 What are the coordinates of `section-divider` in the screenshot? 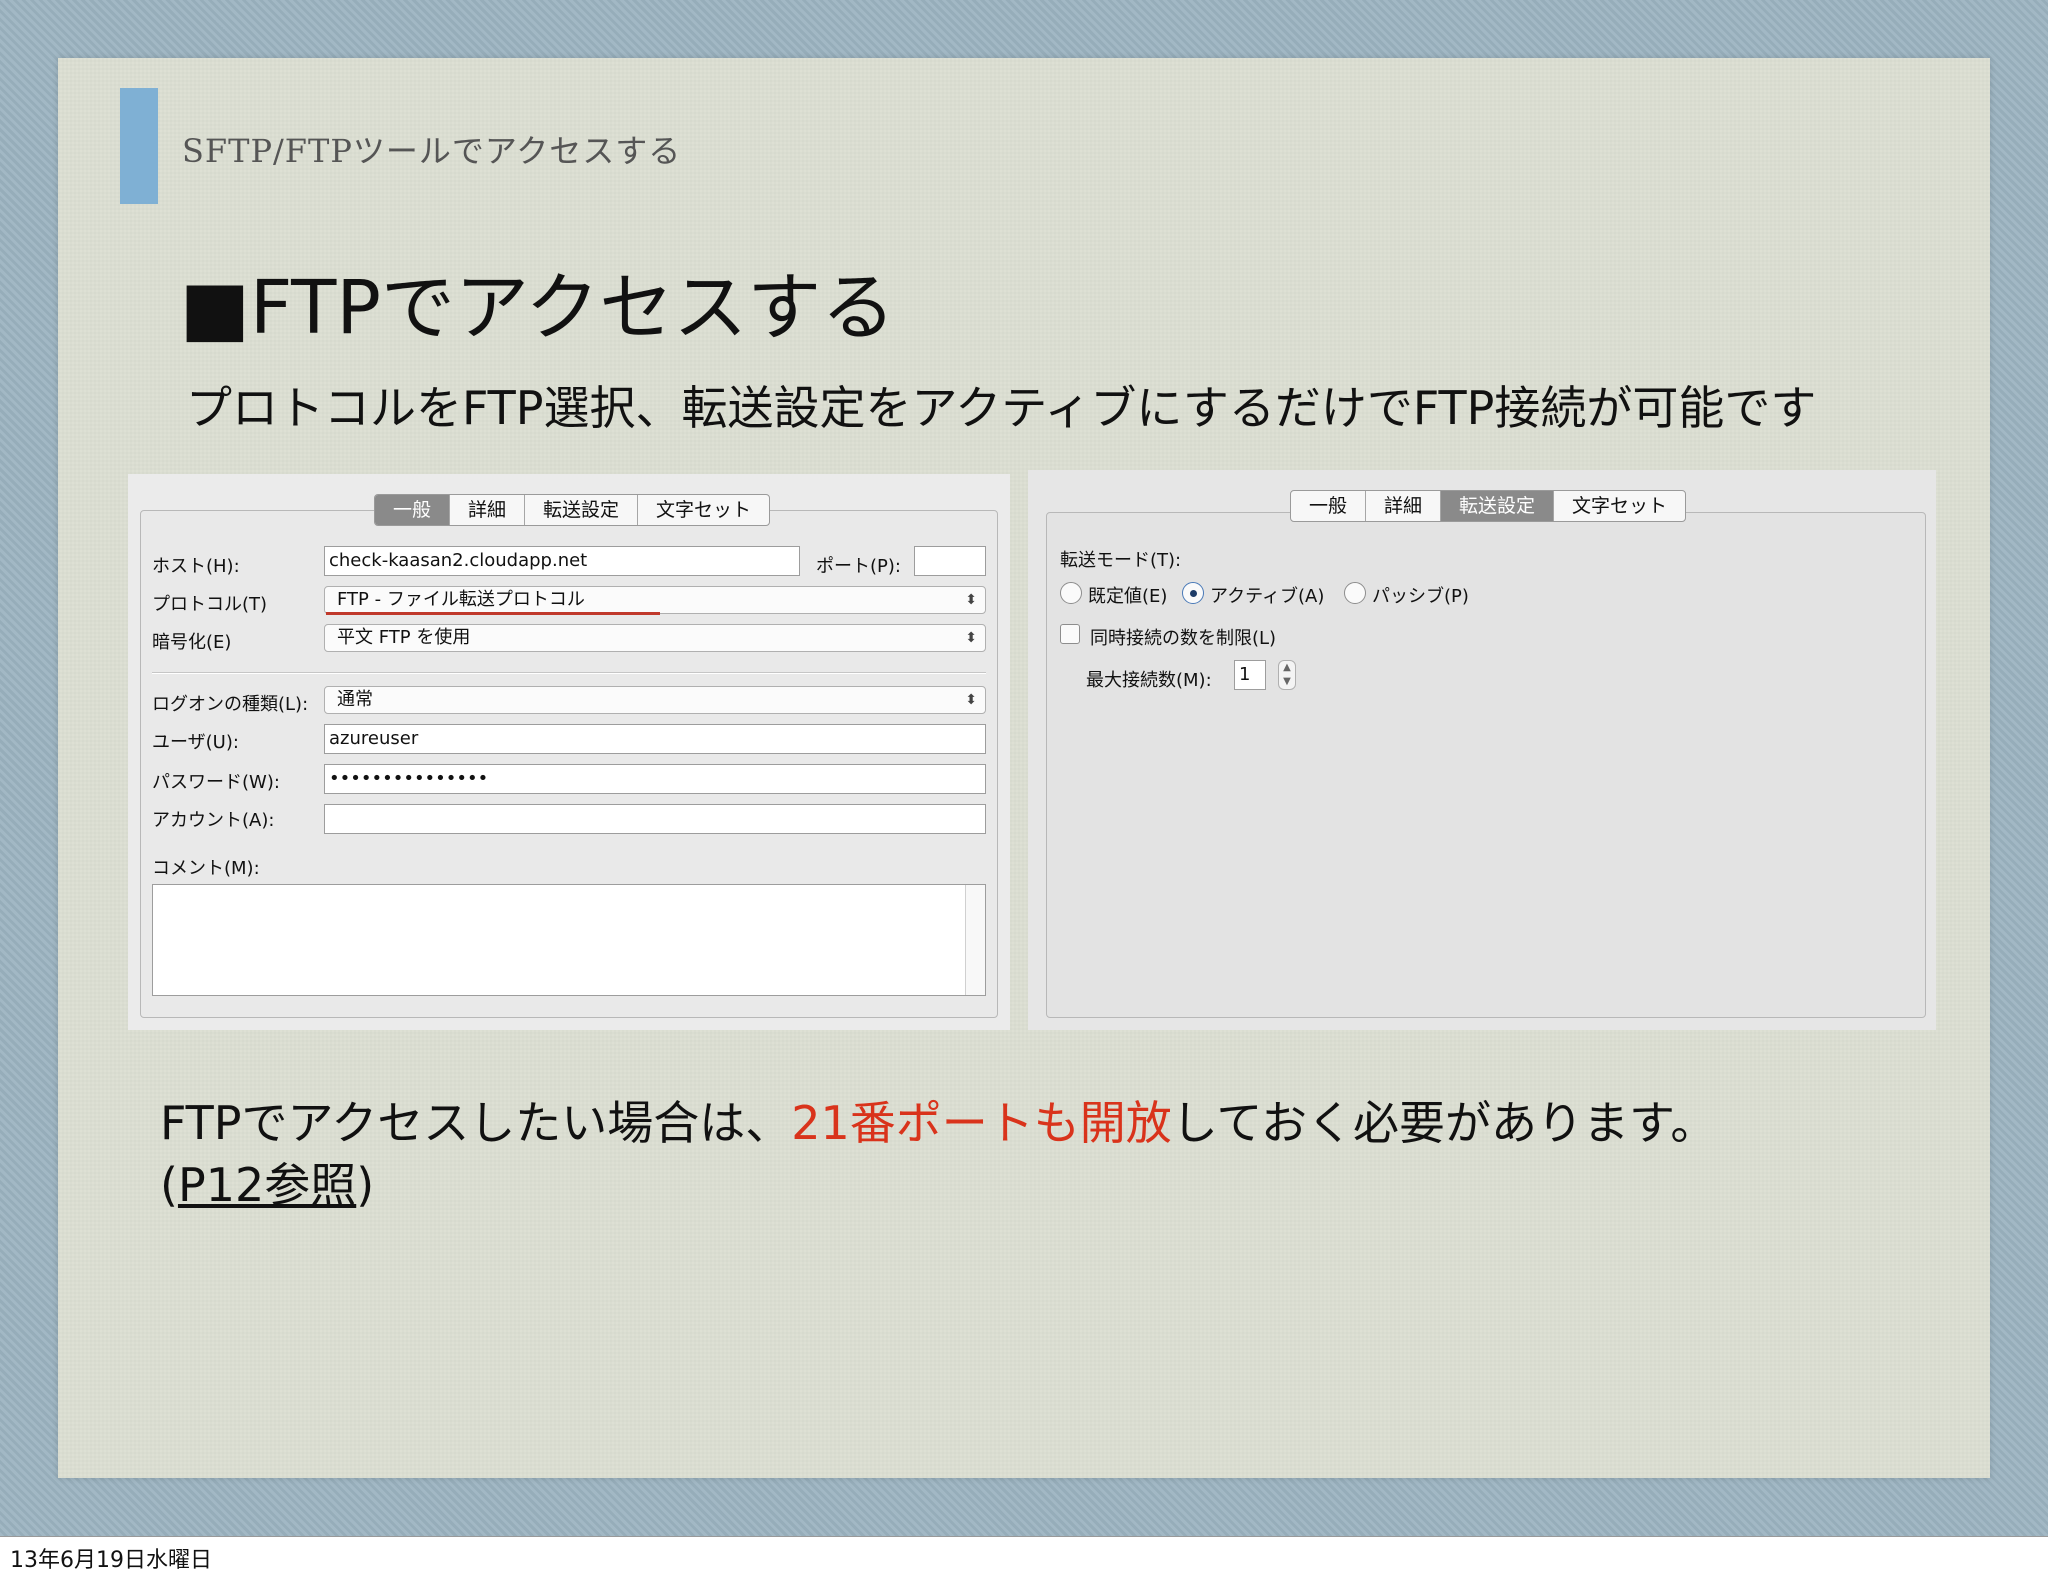 It's located at (569, 673).